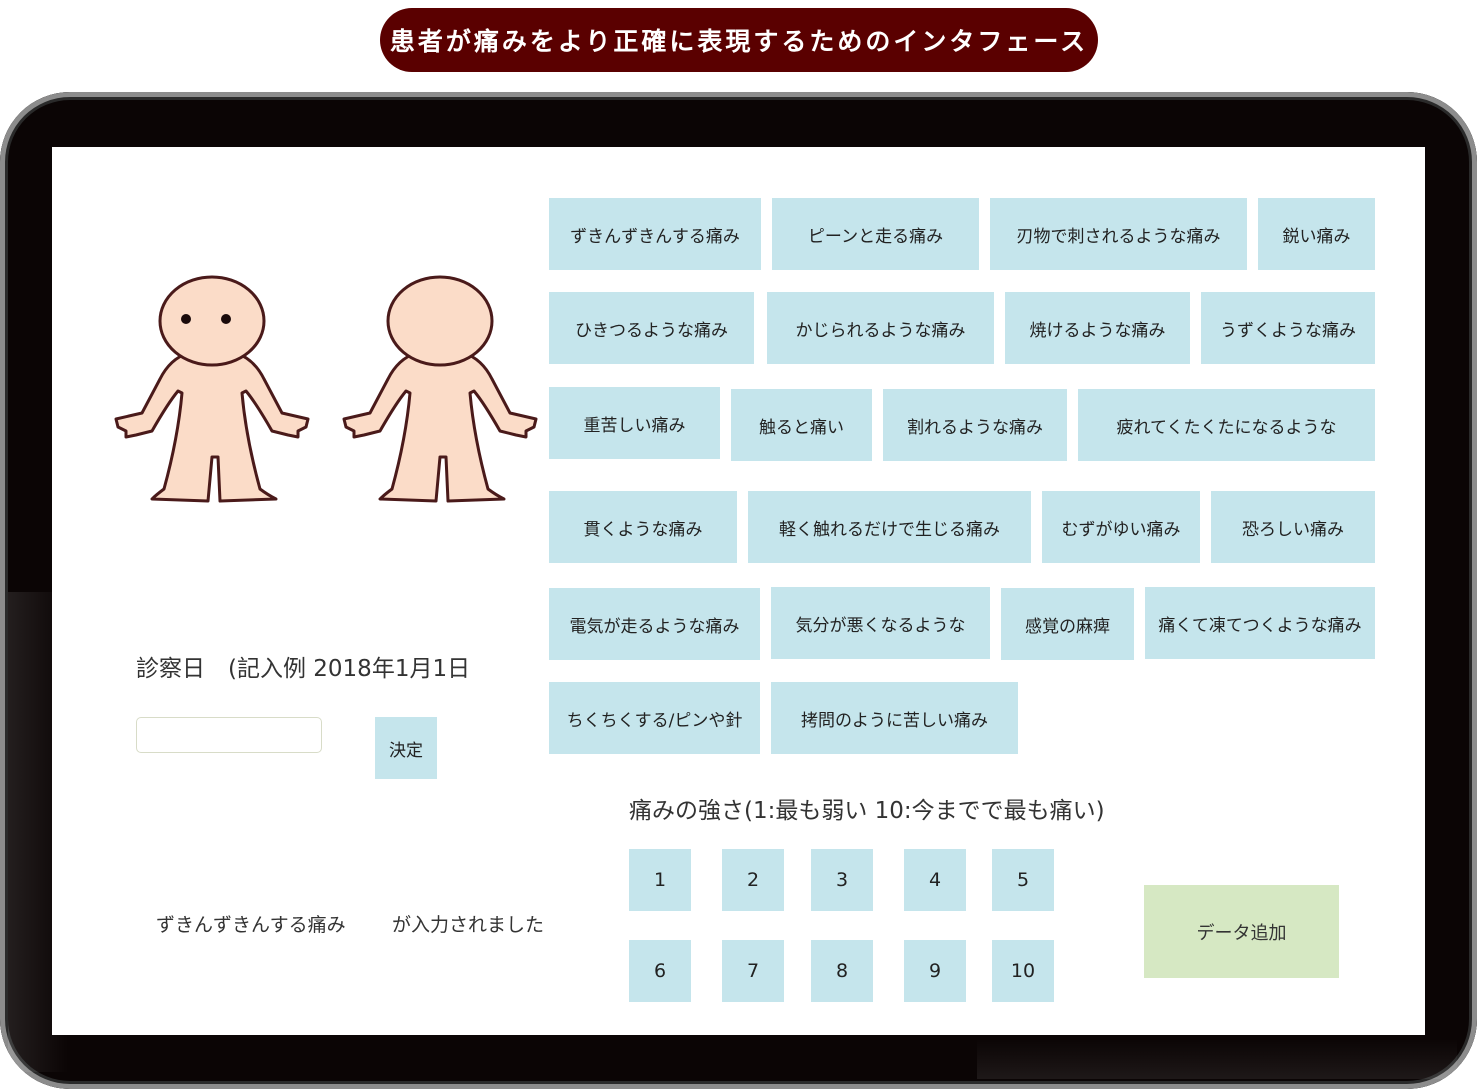  Describe the element at coordinates (1241, 931) in the screenshot. I see `add-data-button: データ追加` at that location.